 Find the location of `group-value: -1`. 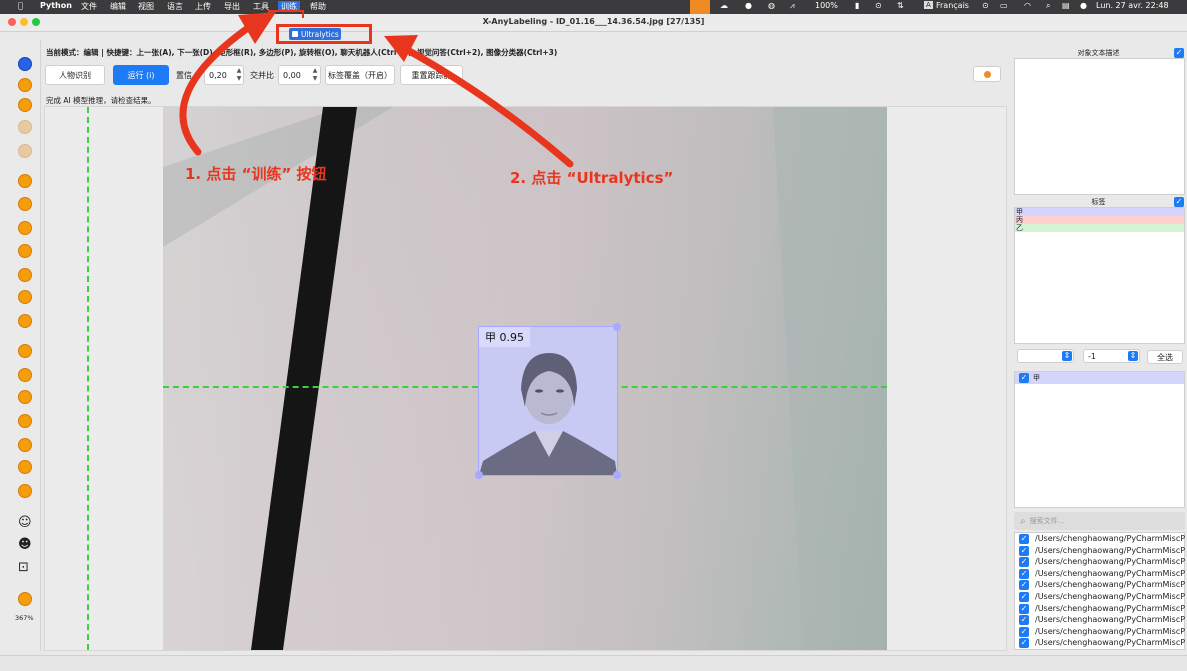

group-value: -1 is located at coordinates (1092, 356).